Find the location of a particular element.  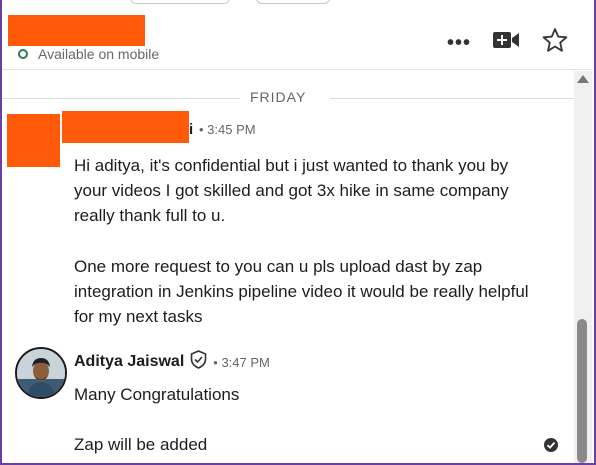

redacted-avatar is located at coordinates (33, 140).